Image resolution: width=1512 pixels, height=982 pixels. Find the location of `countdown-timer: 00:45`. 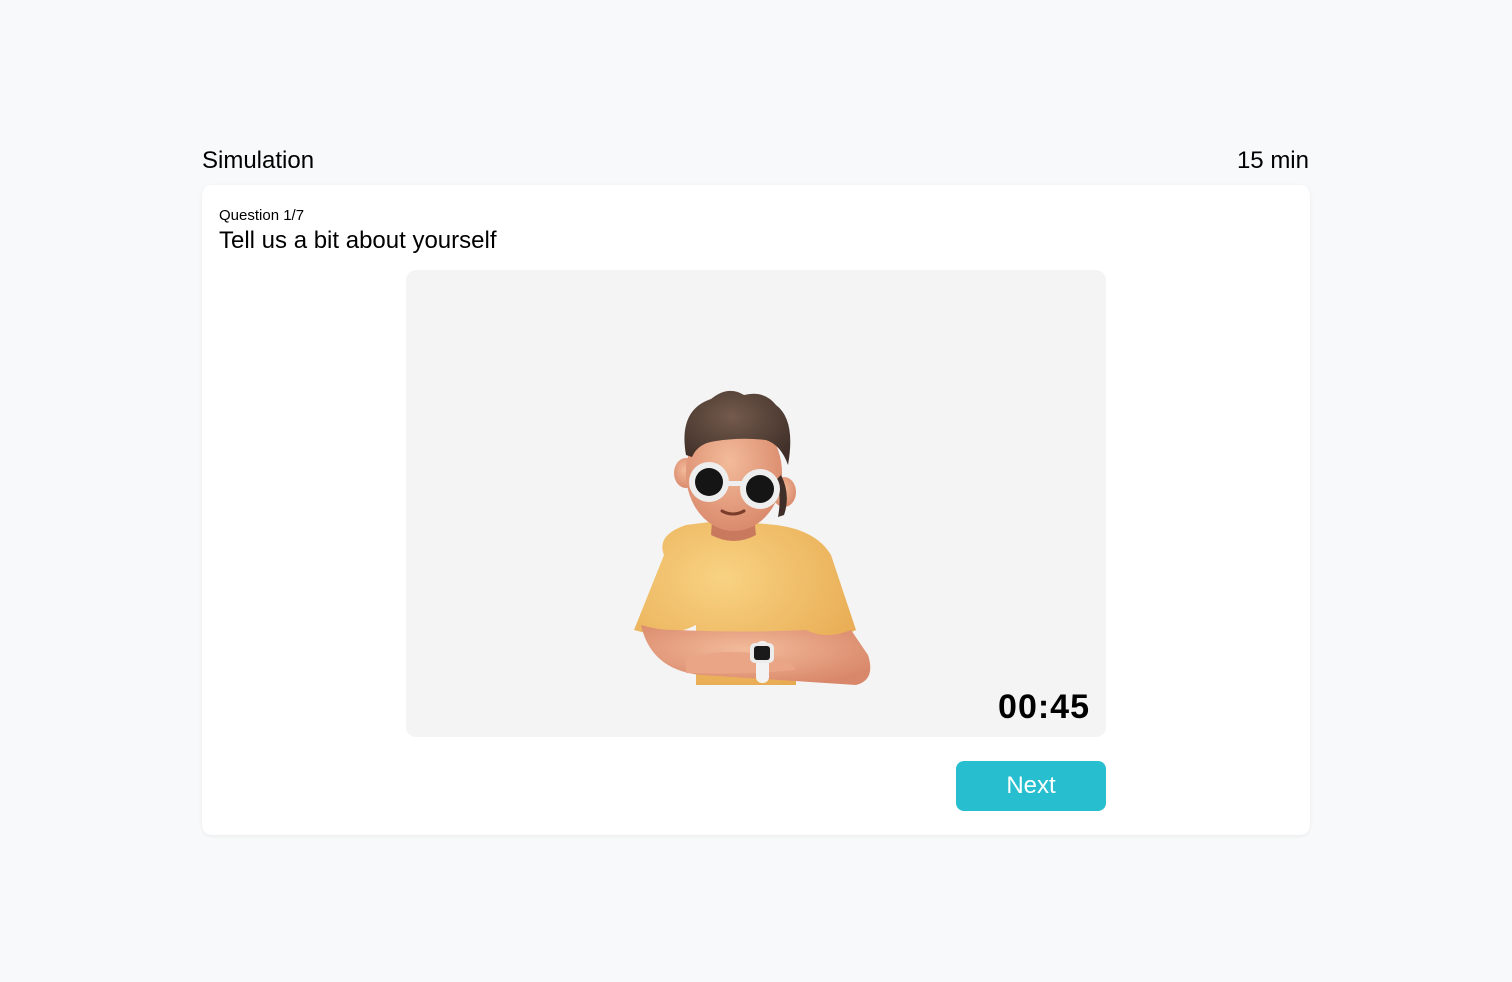

countdown-timer: 00:45 is located at coordinates (1044, 707).